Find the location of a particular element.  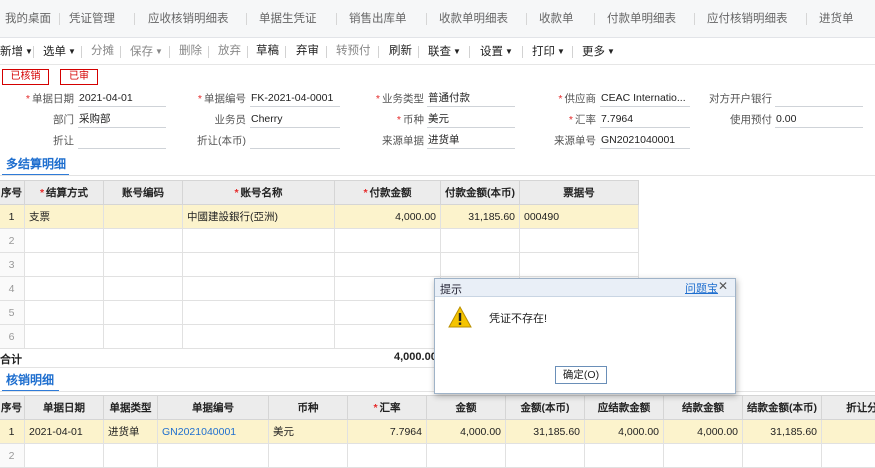

tab-payment-detail: 付款单明细表 is located at coordinates (641, 19).